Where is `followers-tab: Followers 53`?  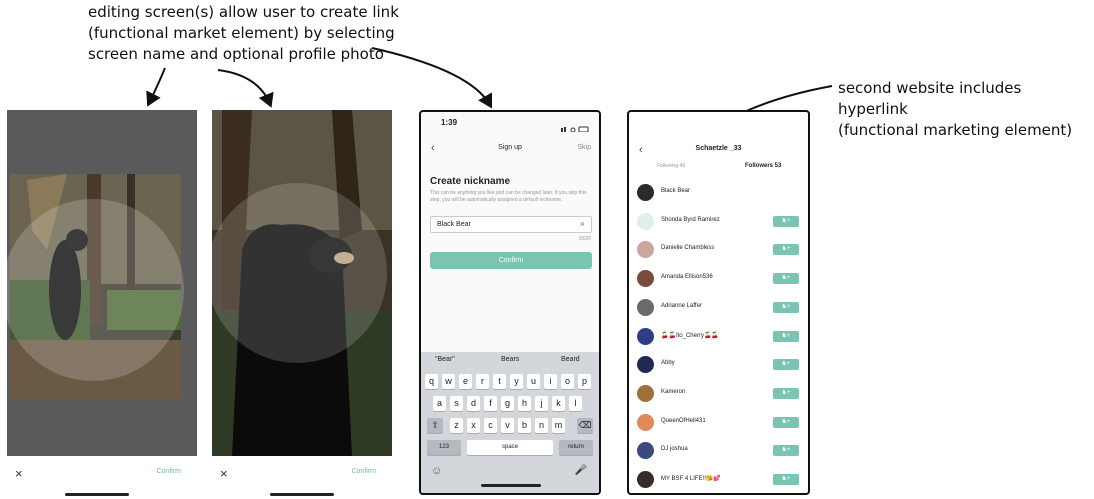 followers-tab: Followers 53 is located at coordinates (763, 166).